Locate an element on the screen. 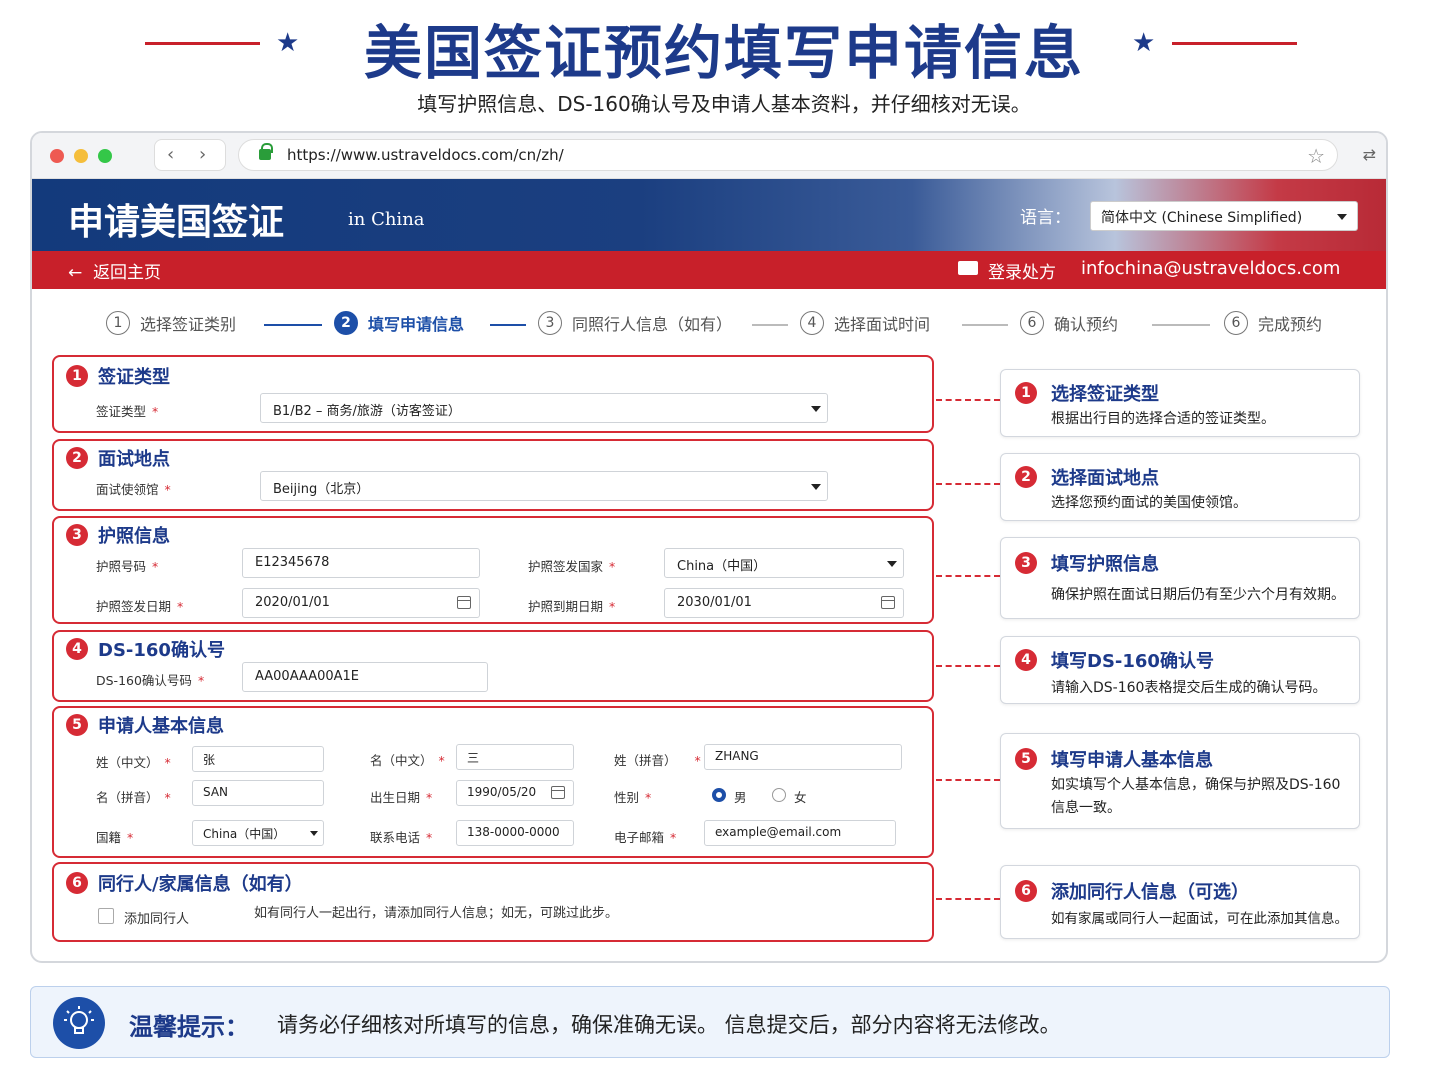  step-label: 确认预约 is located at coordinates (1086, 324).